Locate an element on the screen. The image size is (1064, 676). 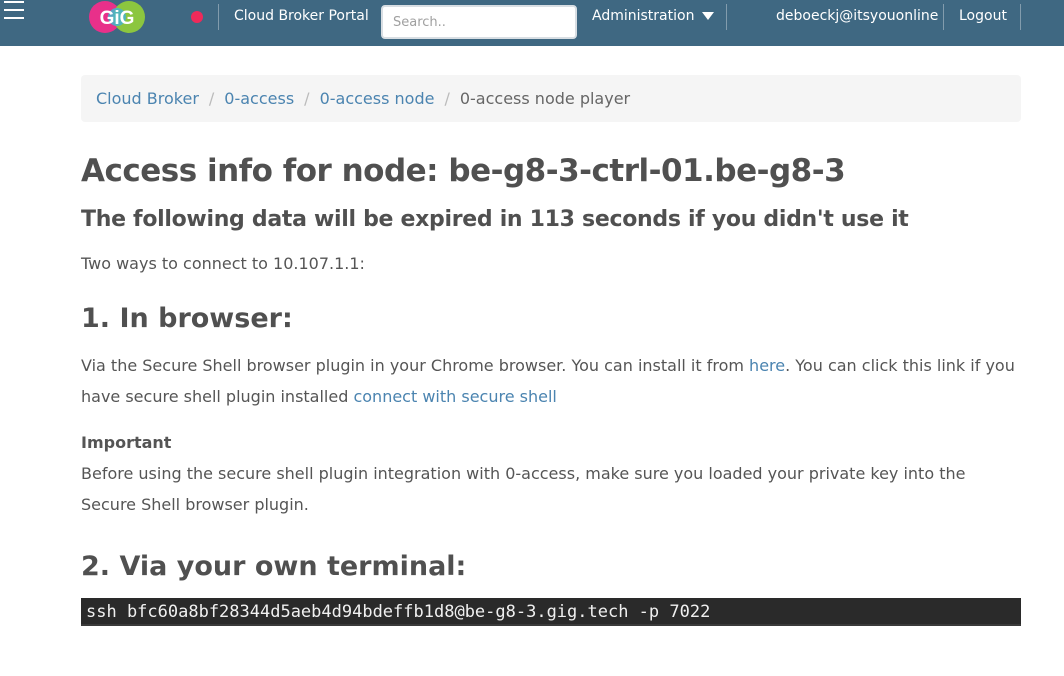
breadcrumb-0-access-node: 0-access node is located at coordinates (377, 98).